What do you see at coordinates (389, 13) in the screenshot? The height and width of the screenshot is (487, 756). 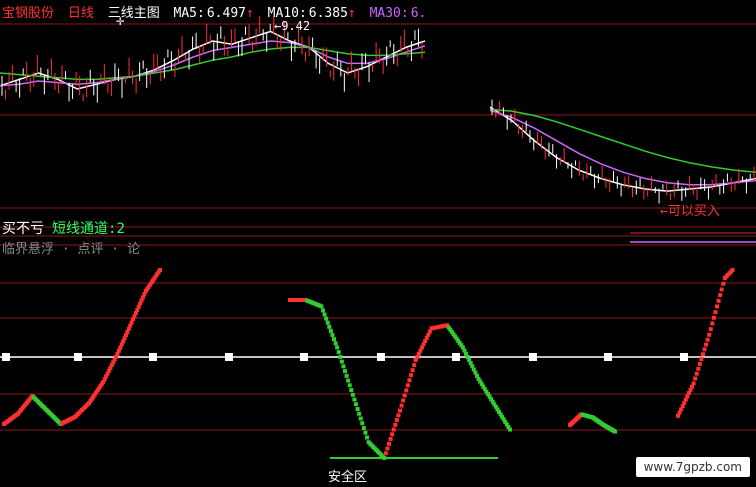 I see `ma30-label: MA30:` at bounding box center [389, 13].